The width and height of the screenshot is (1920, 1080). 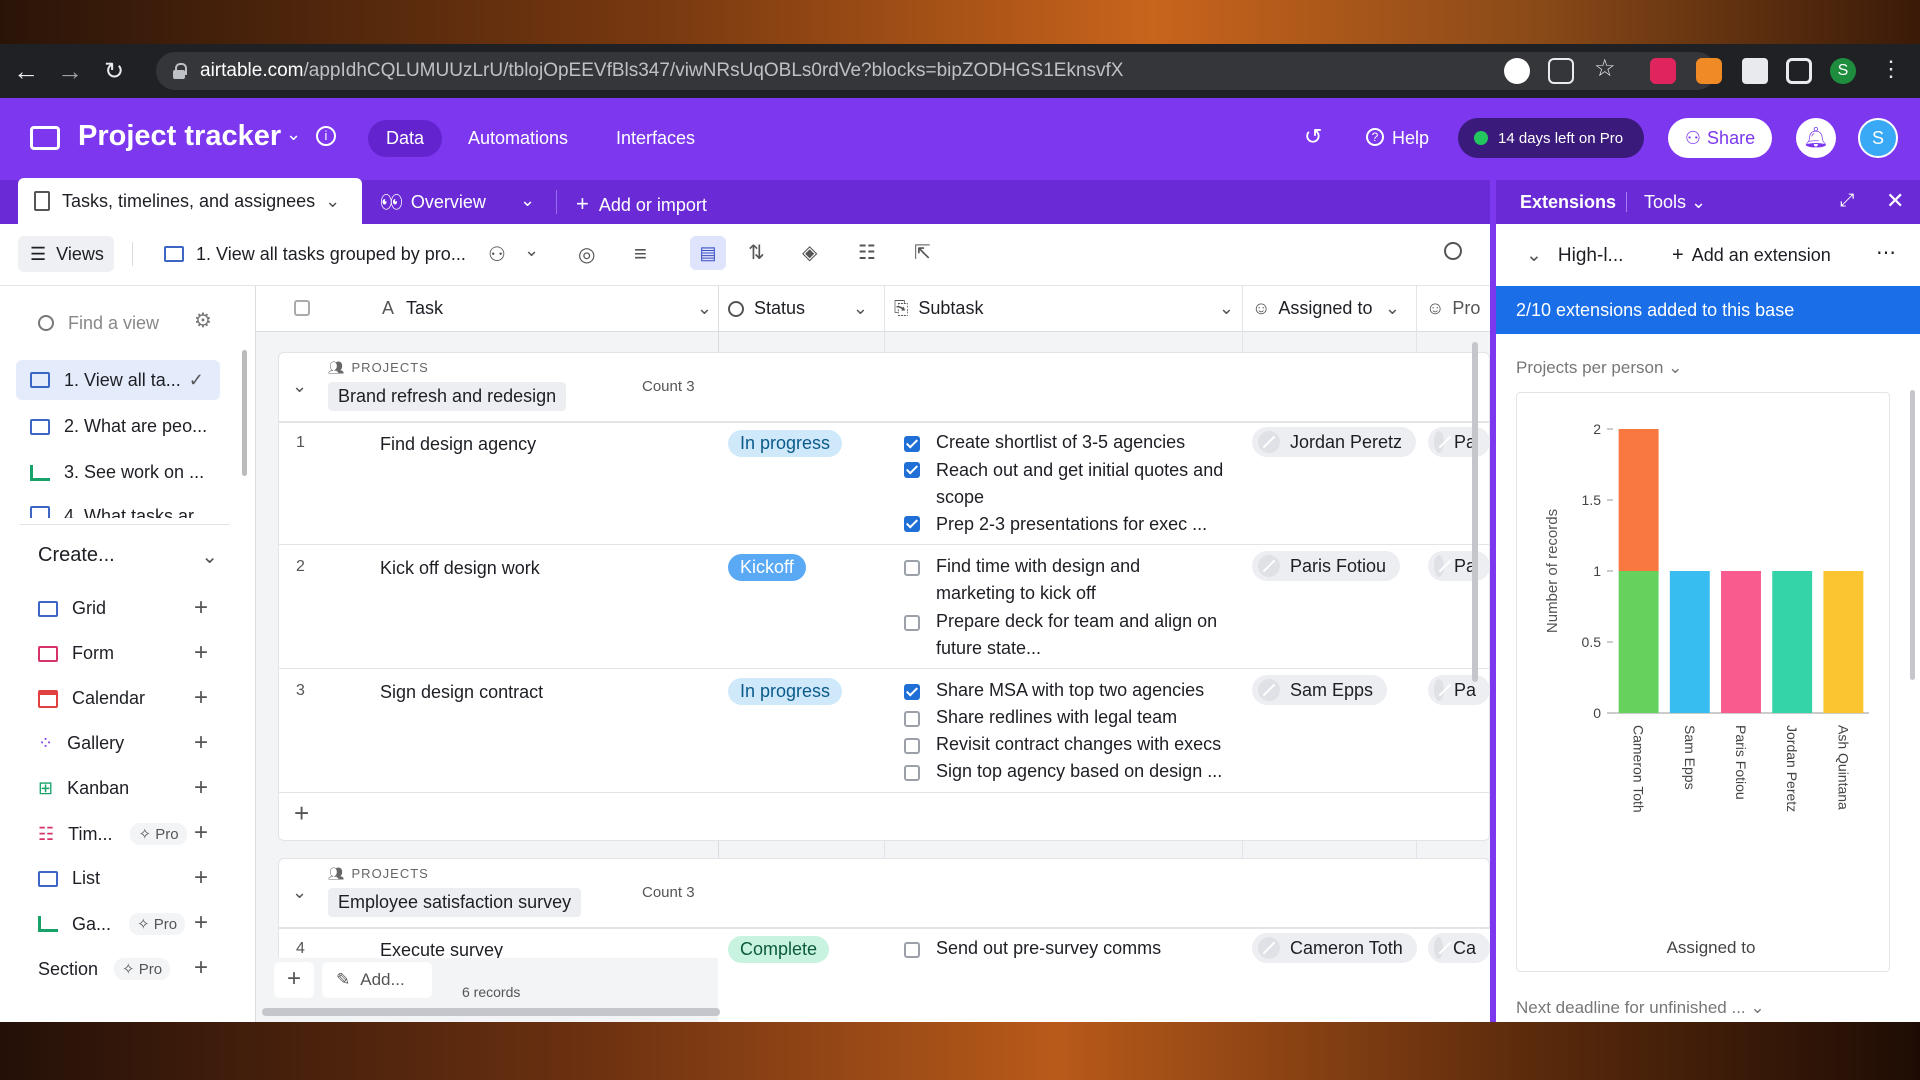 I want to click on extensions-puzzle-icon, so click(x=1755, y=71).